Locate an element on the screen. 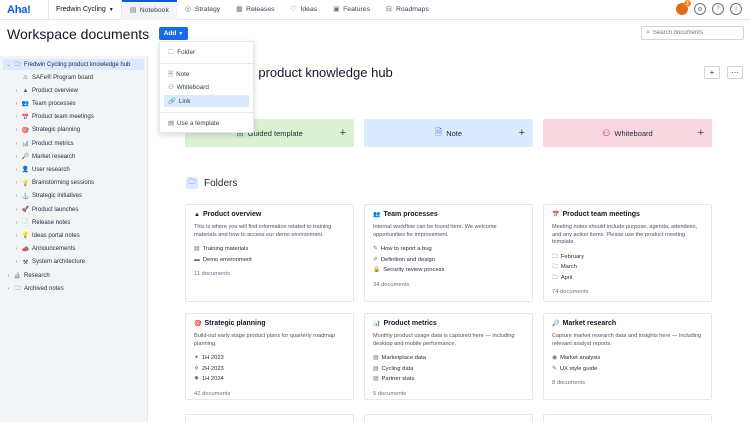 The image size is (750, 422). list-item: ✐ Definition and design is located at coordinates (448, 260).